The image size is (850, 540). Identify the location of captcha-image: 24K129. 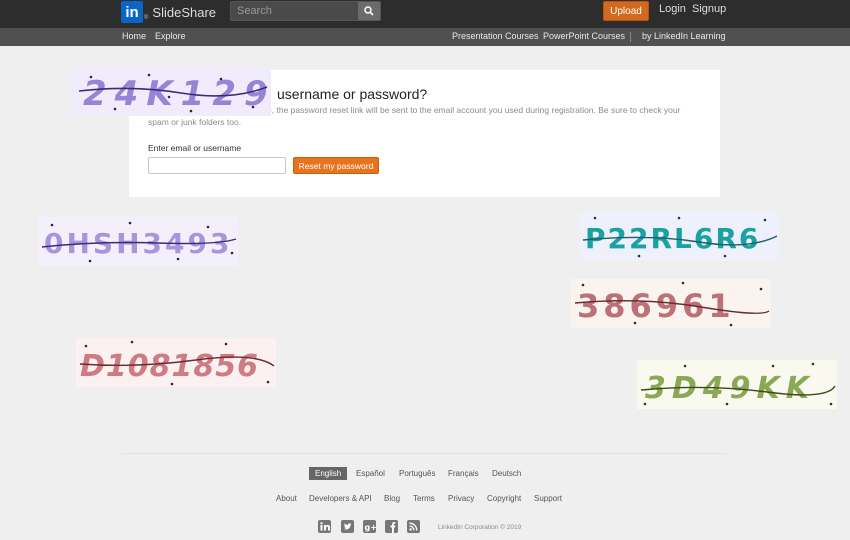
(171, 91).